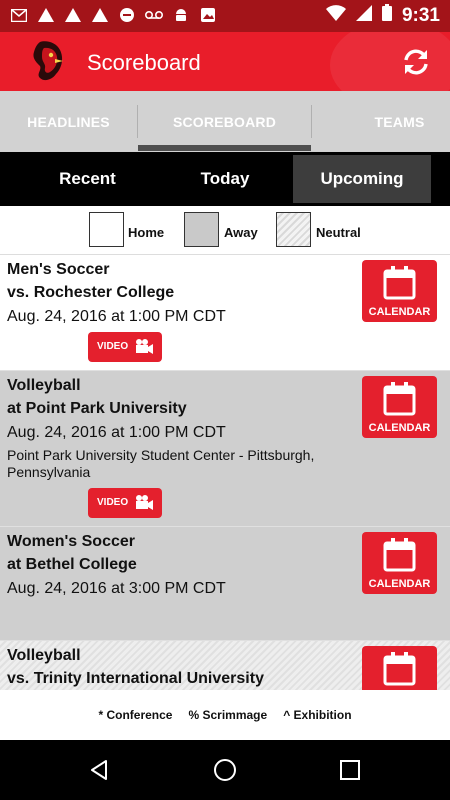 The height and width of the screenshot is (800, 450). What do you see at coordinates (201, 229) in the screenshot?
I see `away-swatch` at bounding box center [201, 229].